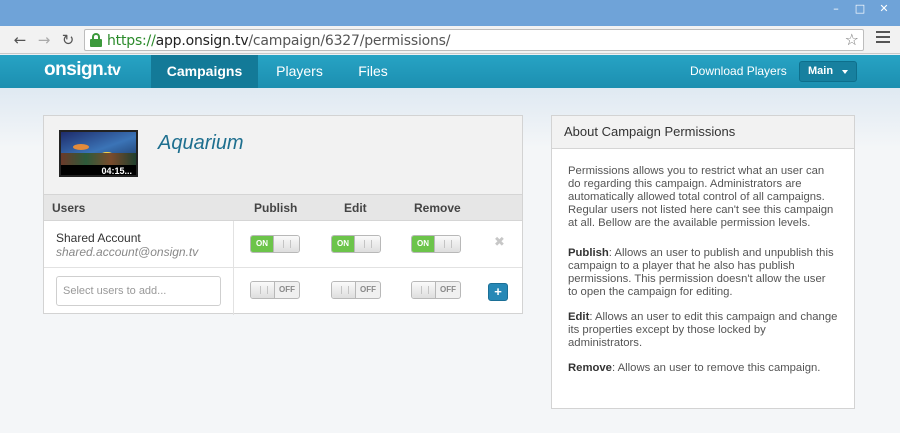  I want to click on logo-main: onsign, so click(74, 69).